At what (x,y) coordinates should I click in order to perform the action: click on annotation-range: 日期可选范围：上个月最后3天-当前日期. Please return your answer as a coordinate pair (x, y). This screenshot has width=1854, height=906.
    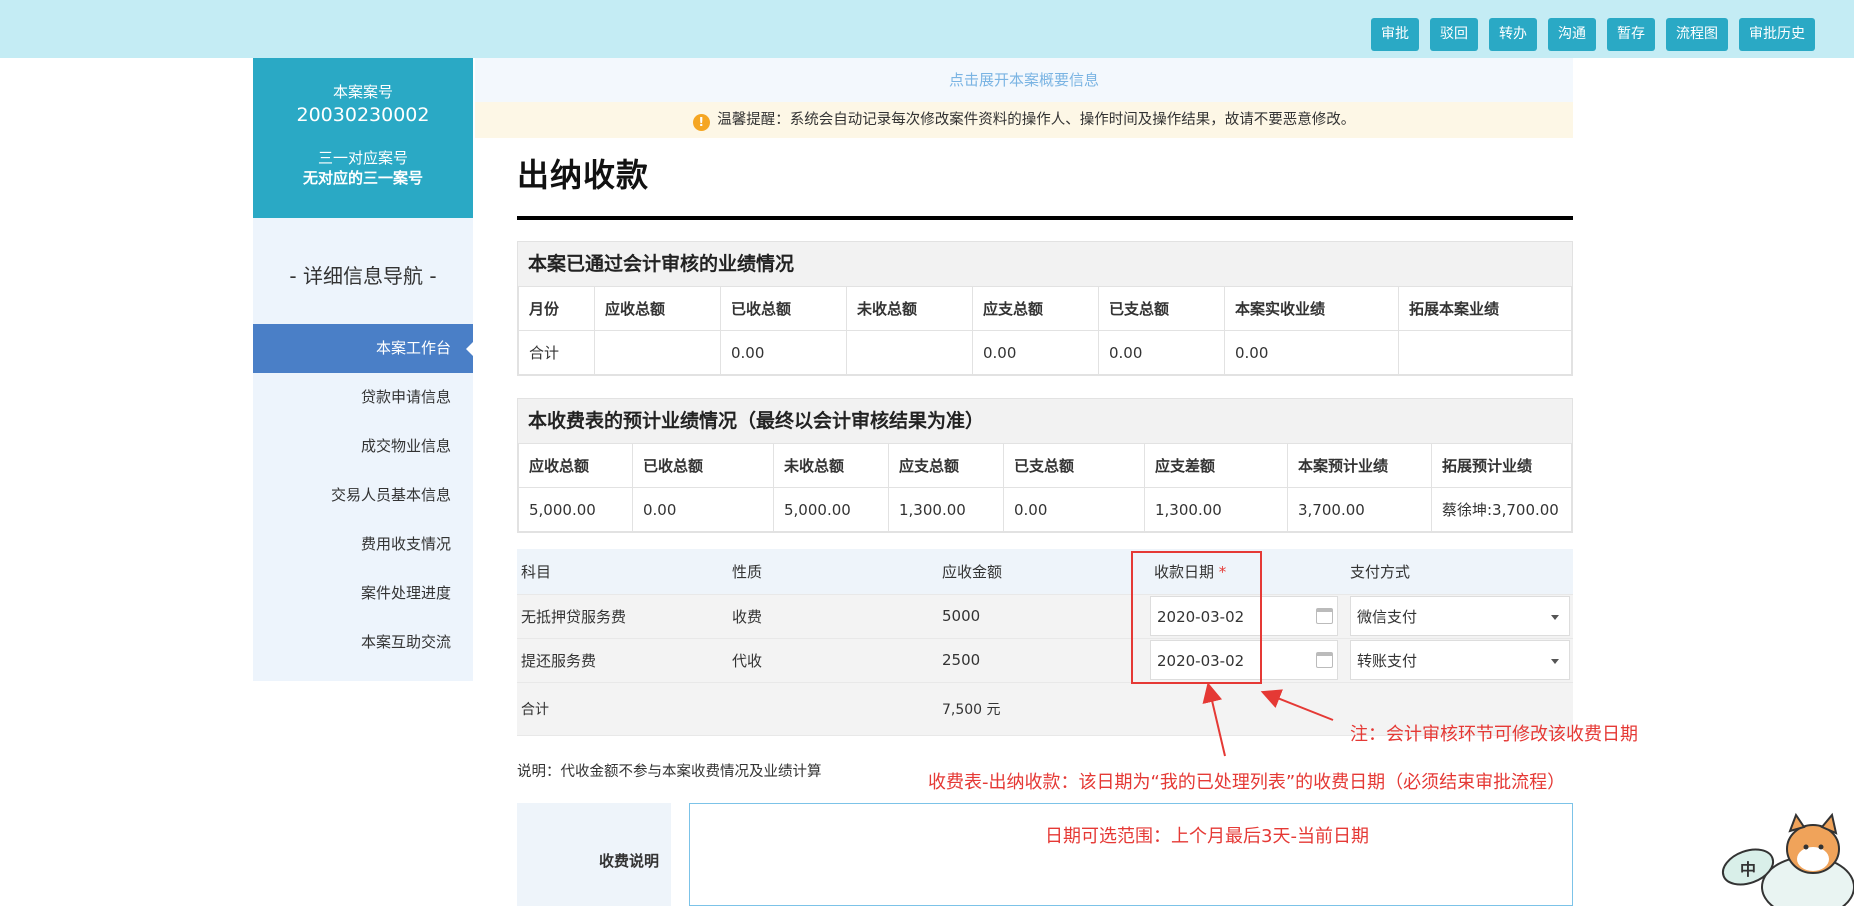
    Looking at the image, I should click on (1207, 836).